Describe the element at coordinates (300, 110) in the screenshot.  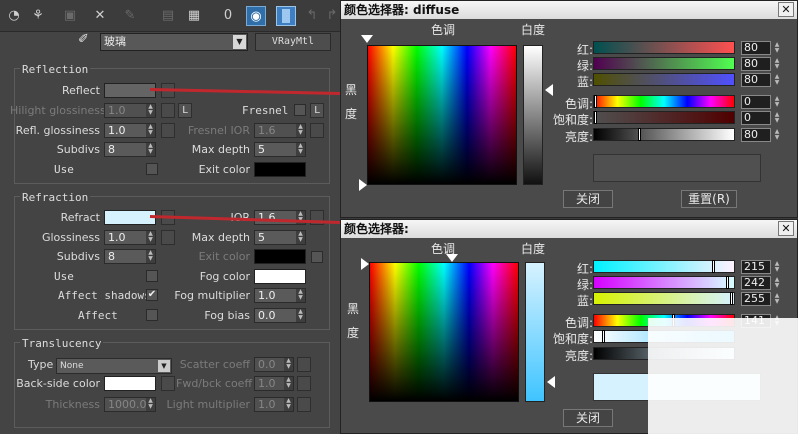
I see `fresnel-checkbox` at that location.